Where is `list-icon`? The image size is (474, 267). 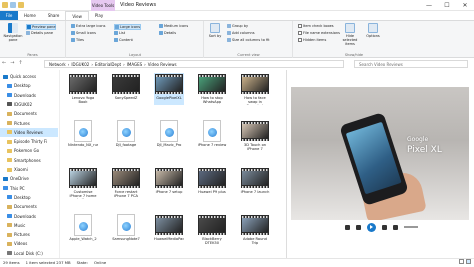 list-icon is located at coordinates (116, 33).